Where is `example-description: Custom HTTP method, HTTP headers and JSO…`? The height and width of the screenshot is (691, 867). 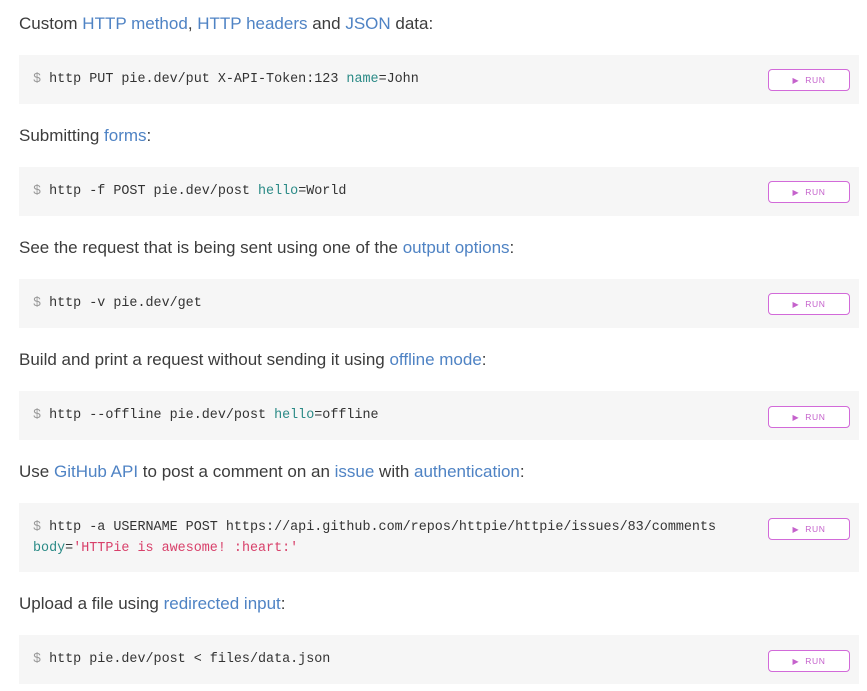 example-description: Custom HTTP method, HTTP headers and JSO… is located at coordinates (226, 24).